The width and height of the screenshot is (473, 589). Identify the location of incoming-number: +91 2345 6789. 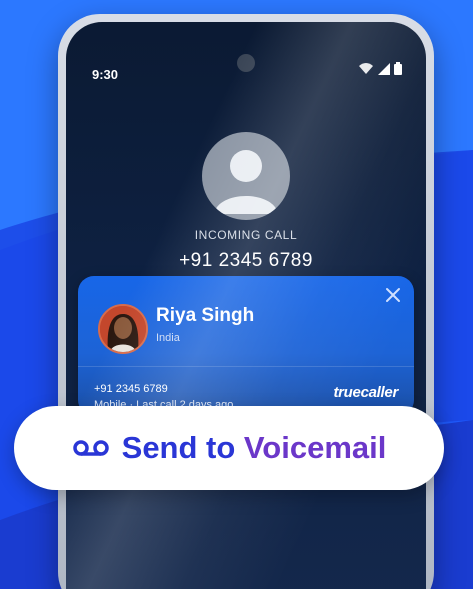
(246, 260).